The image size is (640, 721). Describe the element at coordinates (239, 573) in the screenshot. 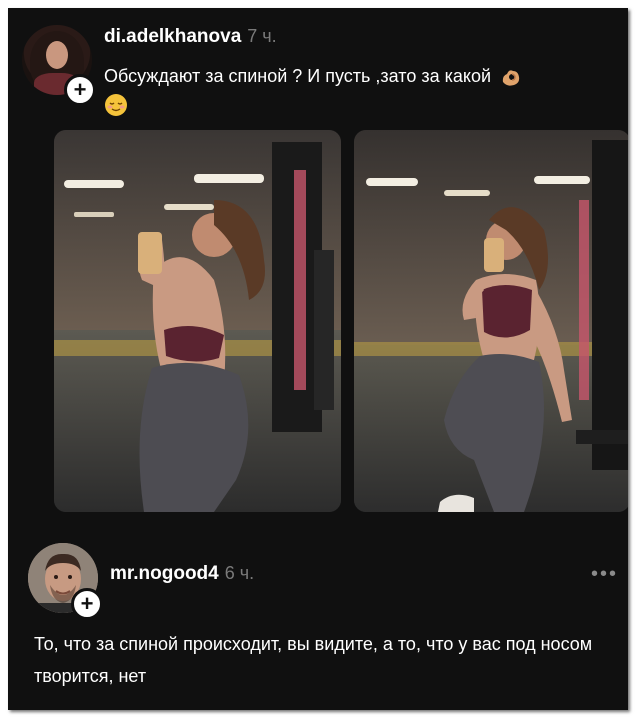

I see `reply-time: 6 ч.` at that location.